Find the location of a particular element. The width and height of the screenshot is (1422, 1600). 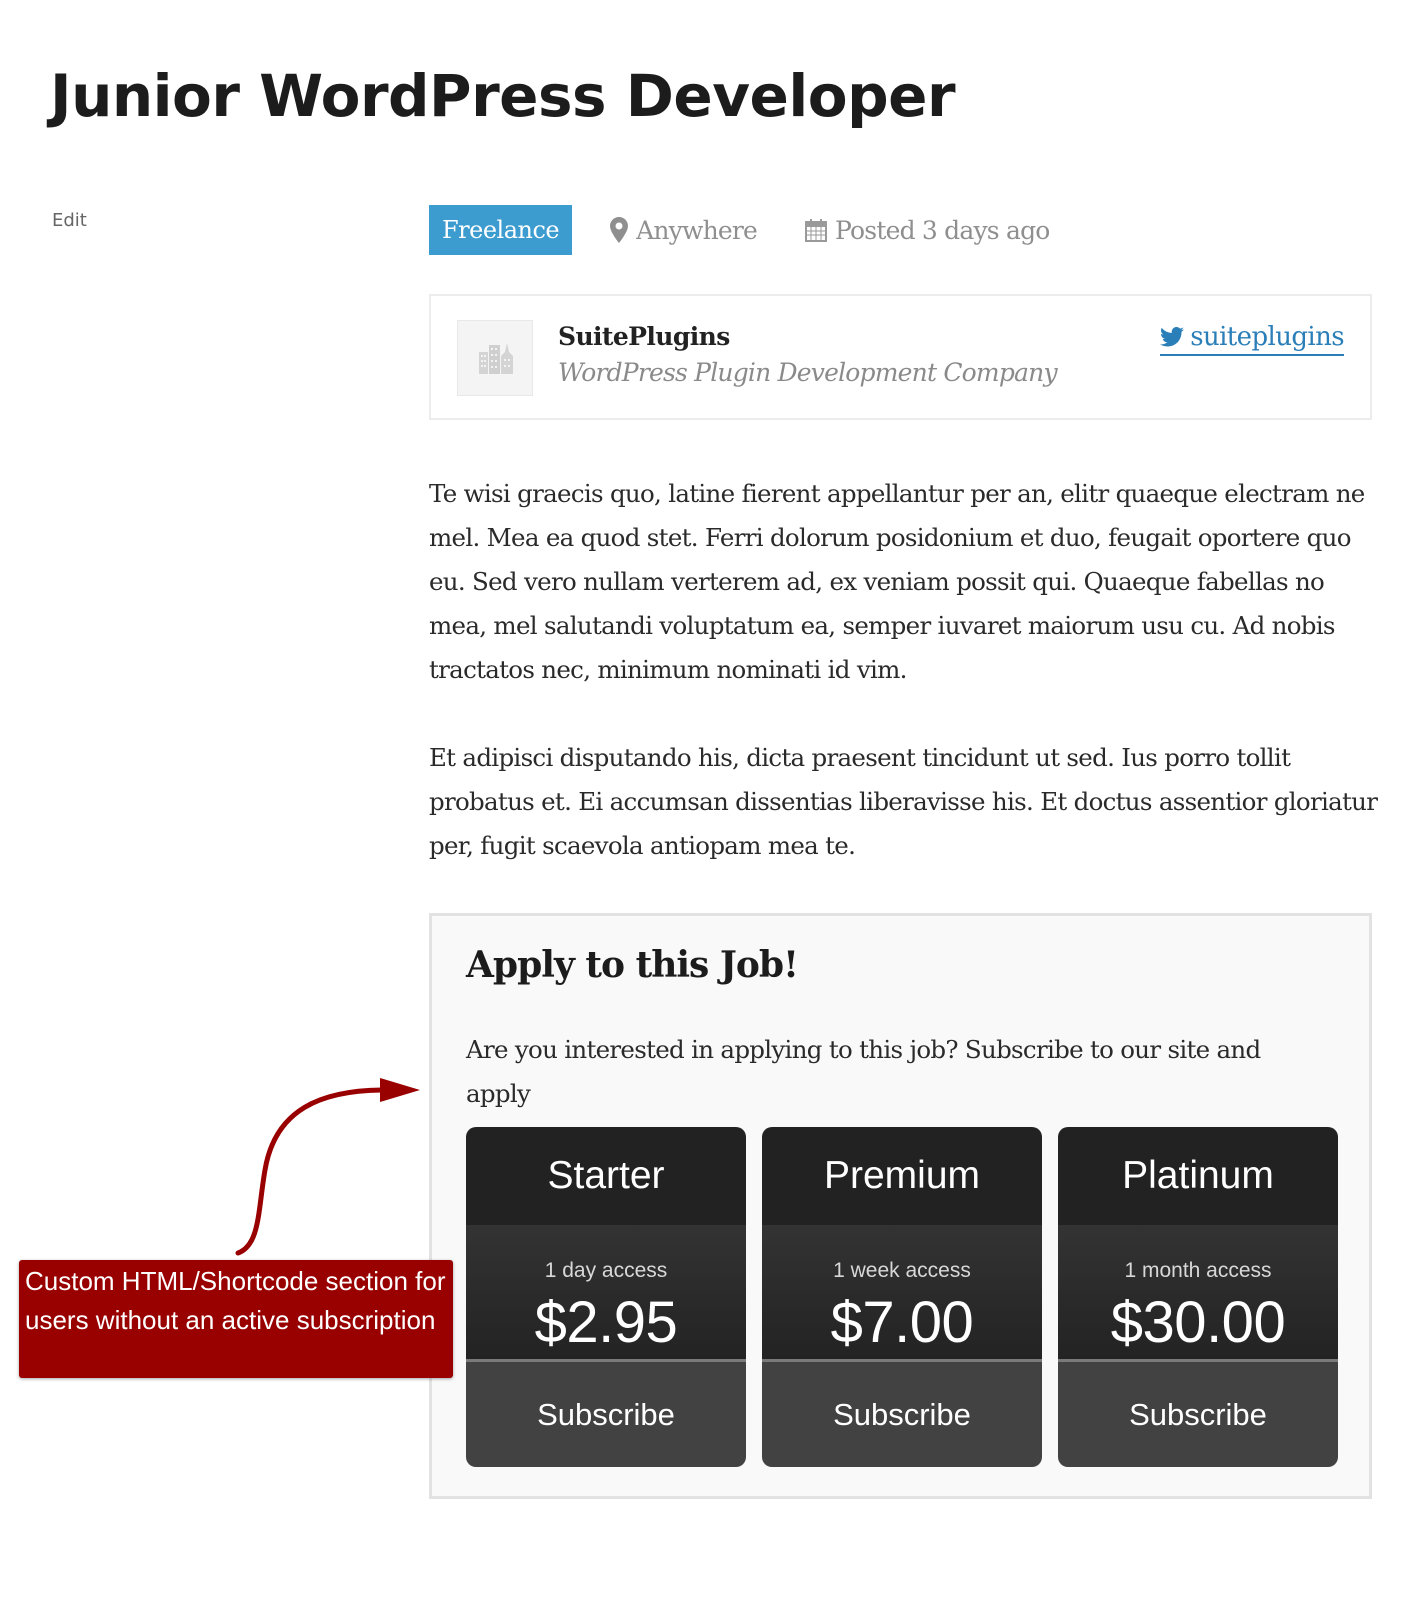

job-meta: Freelance Anywhere Posted 3 days ago is located at coordinates (739, 230).